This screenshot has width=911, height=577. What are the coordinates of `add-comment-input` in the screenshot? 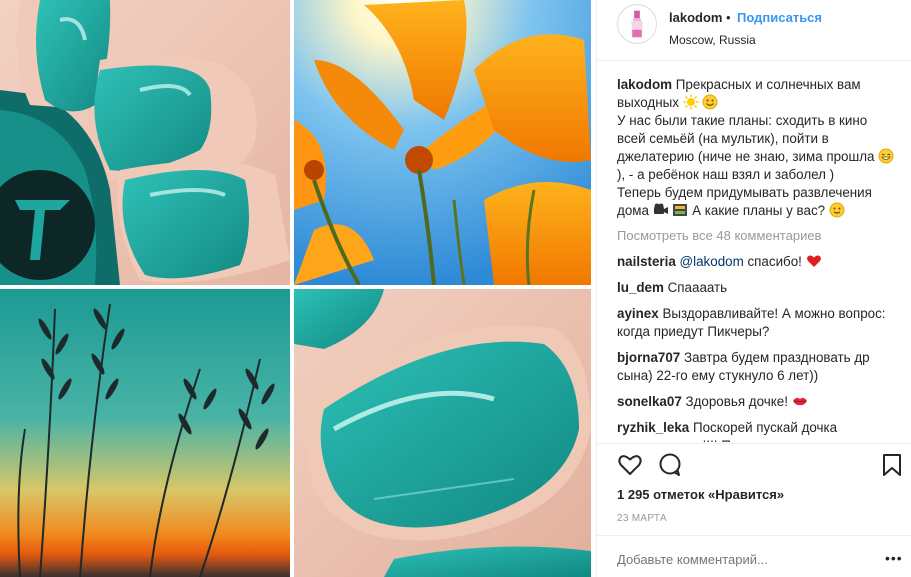 It's located at (732, 559).